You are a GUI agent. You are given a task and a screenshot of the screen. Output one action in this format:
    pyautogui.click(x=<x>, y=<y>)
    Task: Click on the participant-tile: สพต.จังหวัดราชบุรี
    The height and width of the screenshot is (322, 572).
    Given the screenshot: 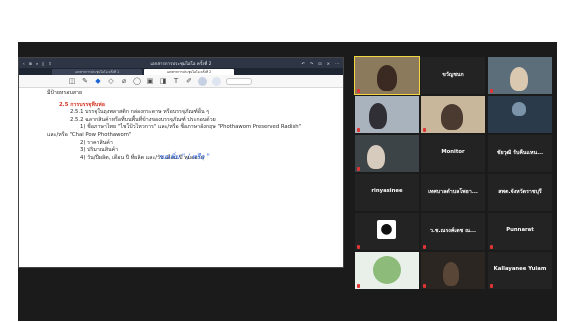 What is the action you would take?
    pyautogui.click(x=520, y=192)
    